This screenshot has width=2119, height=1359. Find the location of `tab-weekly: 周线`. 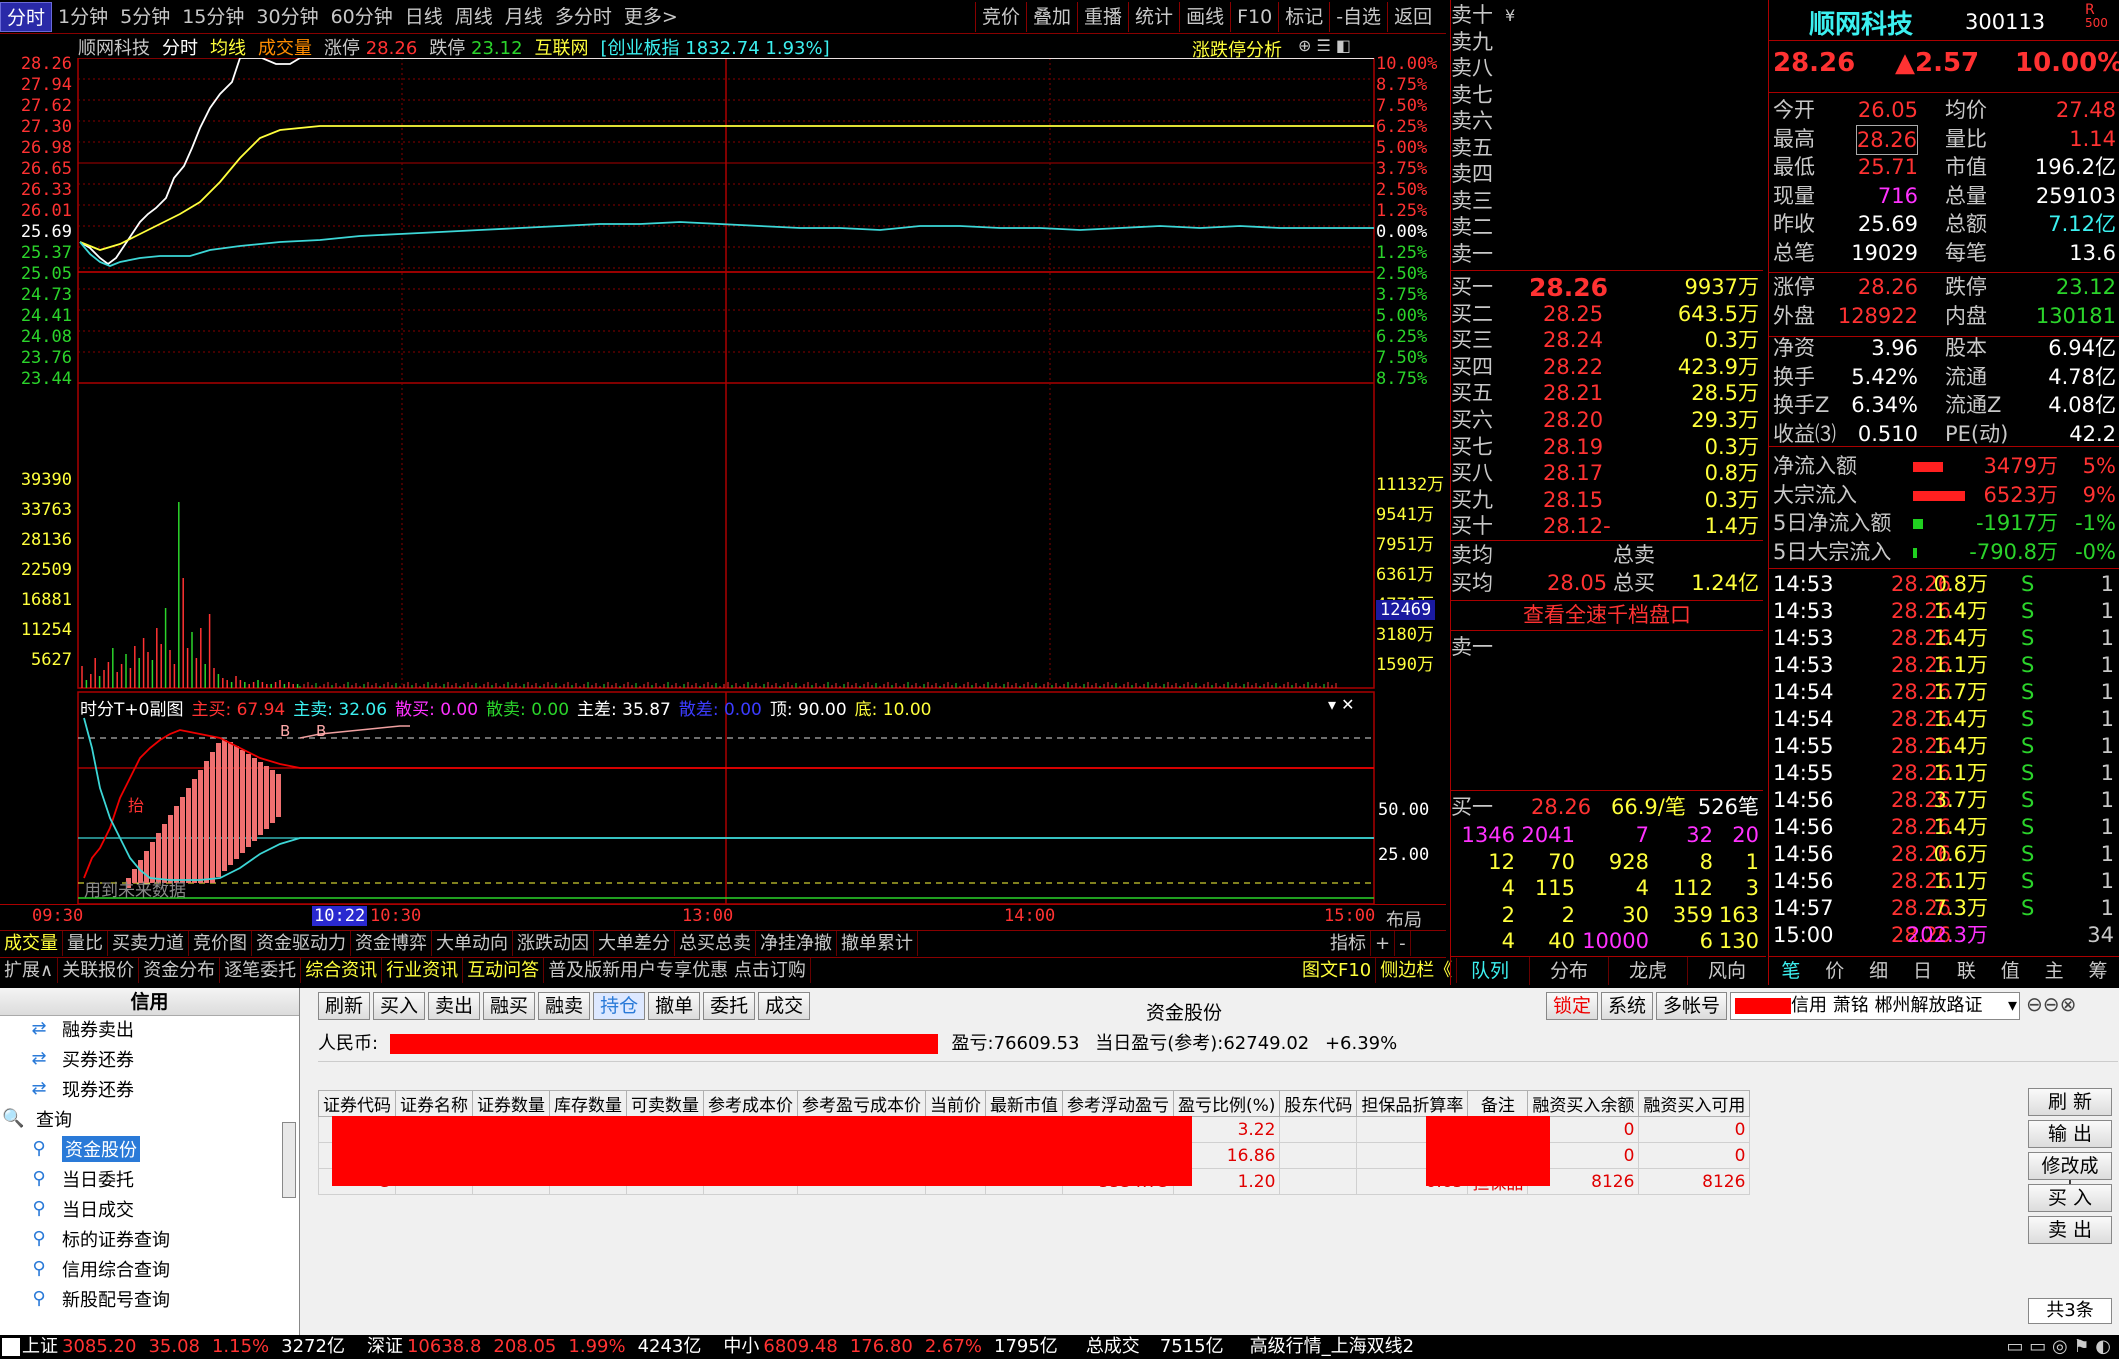

tab-weekly: 周线 is located at coordinates (474, 17).